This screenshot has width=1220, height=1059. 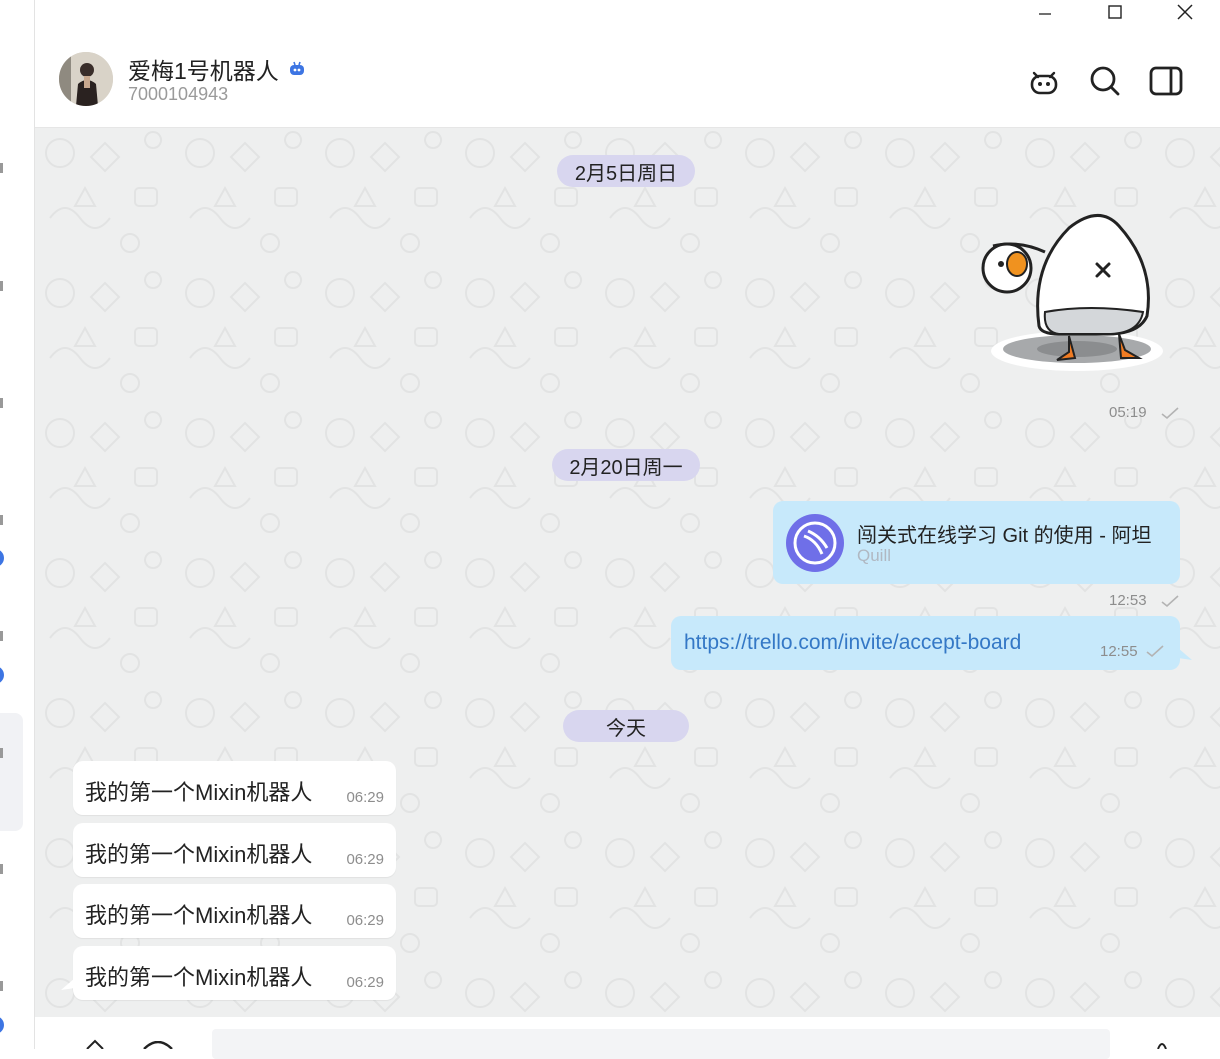 I want to click on maximize-button, so click(x=1115, y=12).